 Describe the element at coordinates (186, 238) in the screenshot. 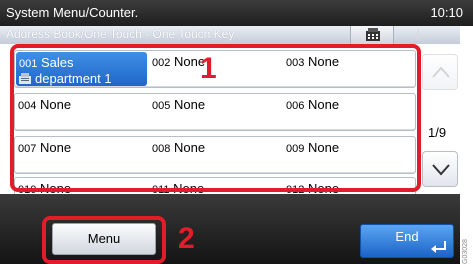

I see `callout-number-2: 2` at that location.